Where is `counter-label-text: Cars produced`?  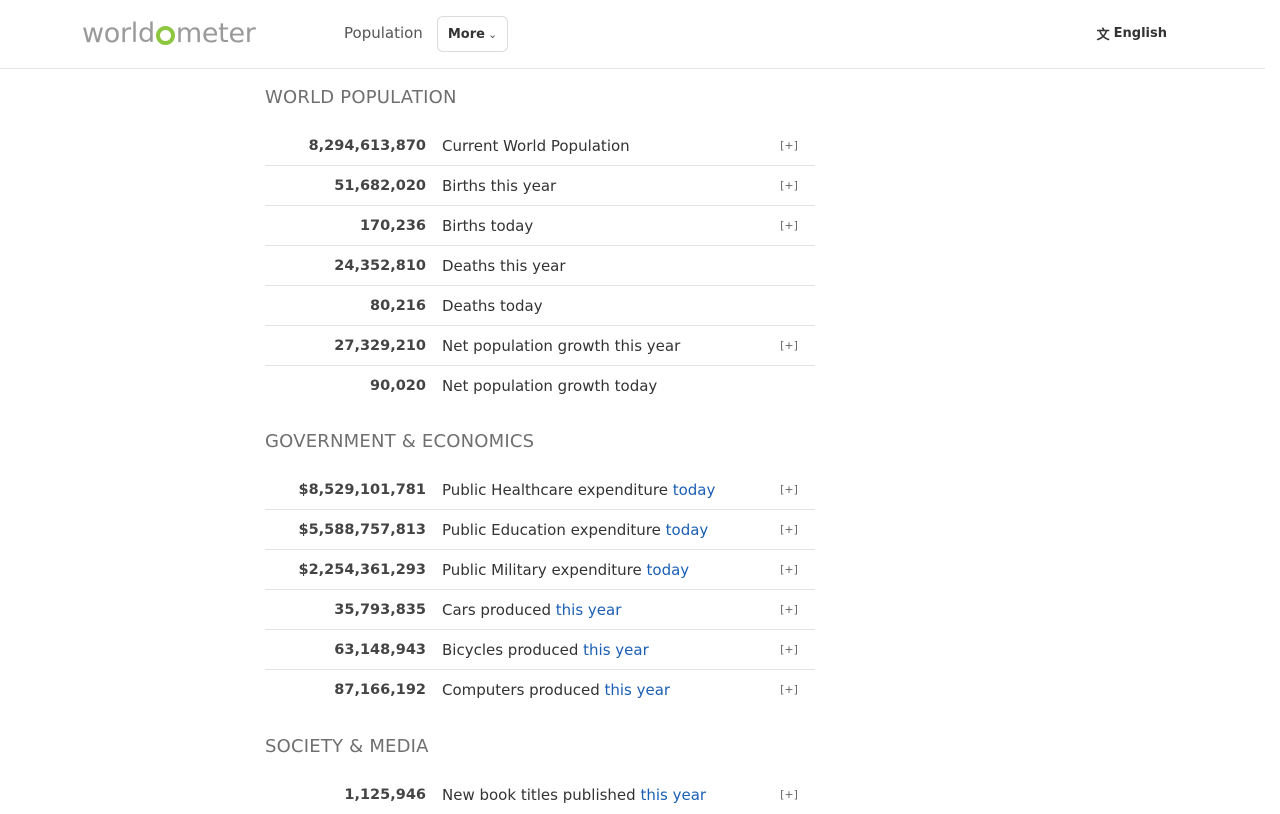 counter-label-text: Cars produced is located at coordinates (496, 609).